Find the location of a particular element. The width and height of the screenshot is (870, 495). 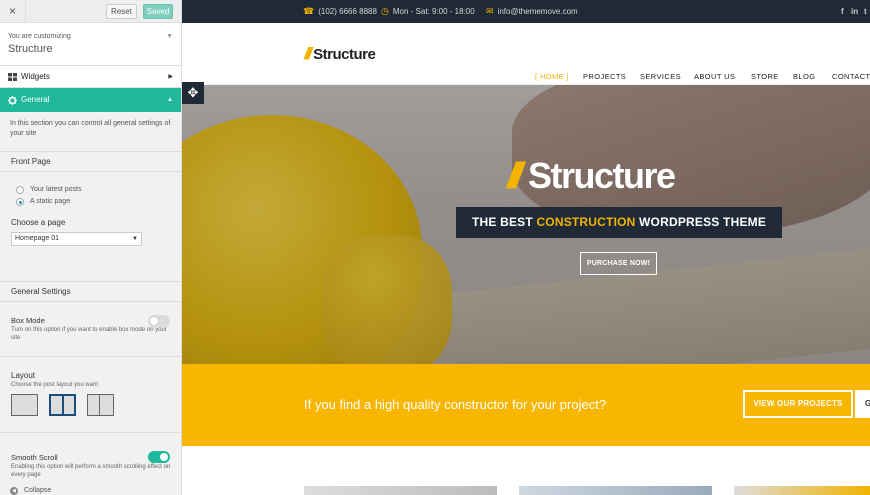

layout-full-width is located at coordinates (24, 404).